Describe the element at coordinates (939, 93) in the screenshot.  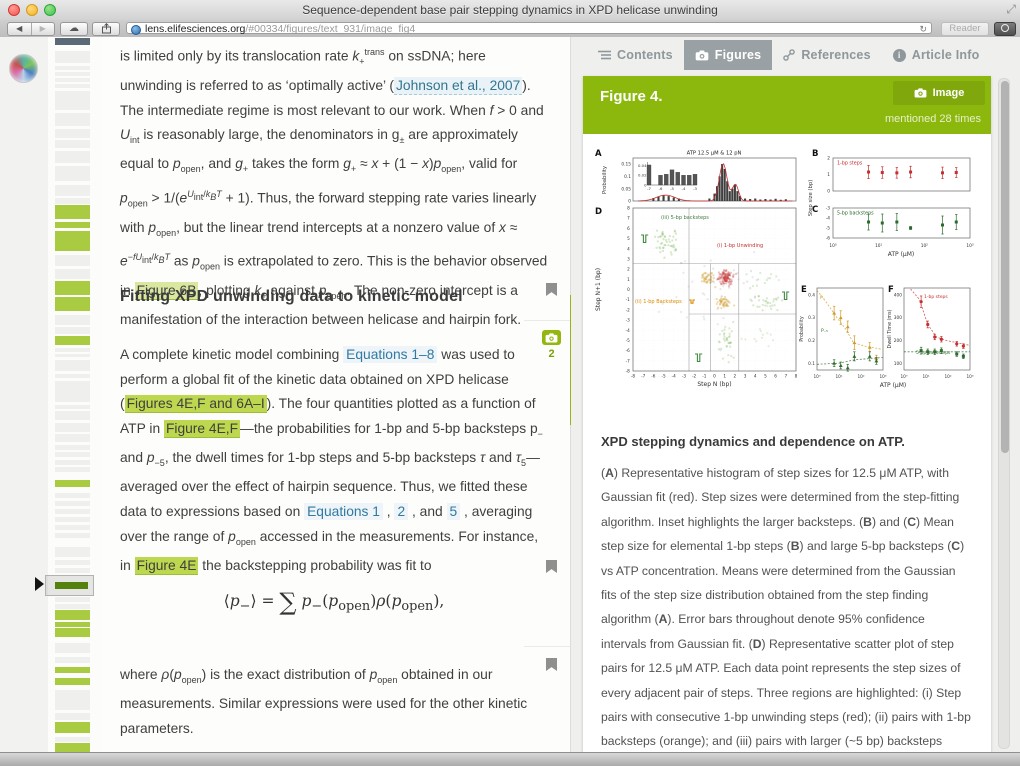
I see `image-button: Image` at that location.